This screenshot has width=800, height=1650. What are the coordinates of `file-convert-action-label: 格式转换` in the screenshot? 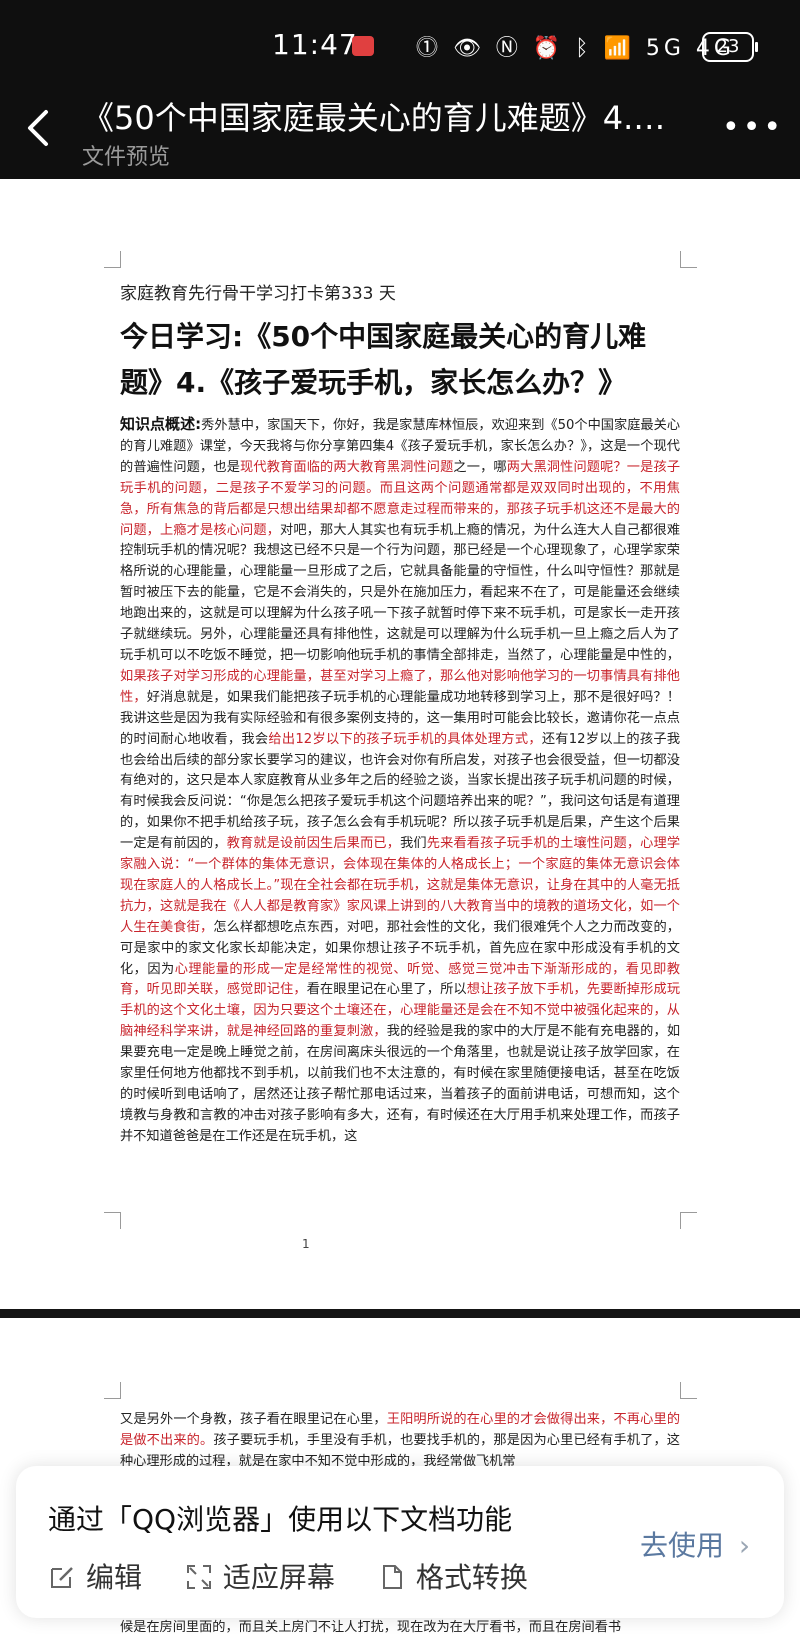 It's located at (471, 1577).